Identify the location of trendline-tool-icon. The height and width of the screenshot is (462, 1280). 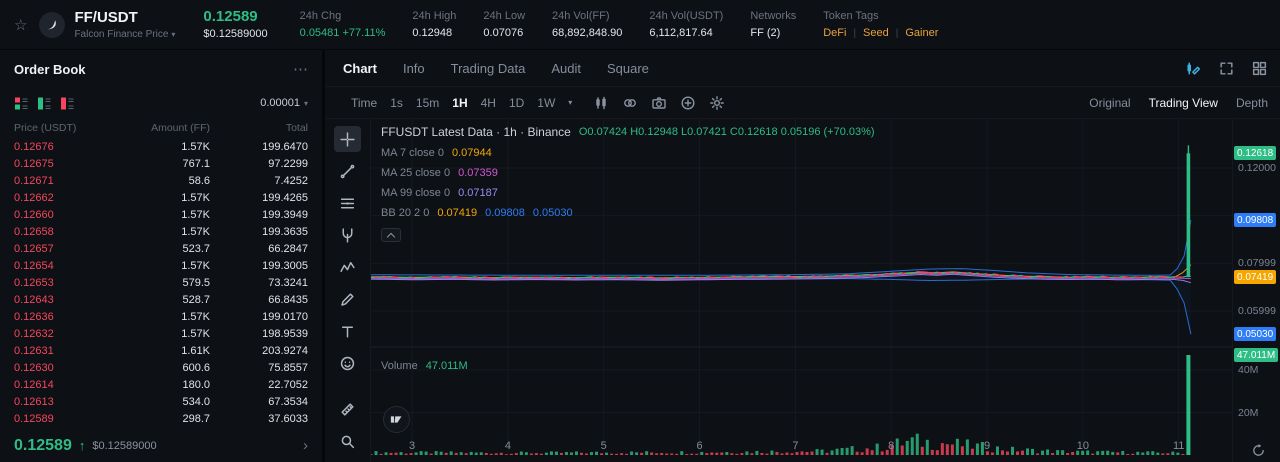
(347, 171).